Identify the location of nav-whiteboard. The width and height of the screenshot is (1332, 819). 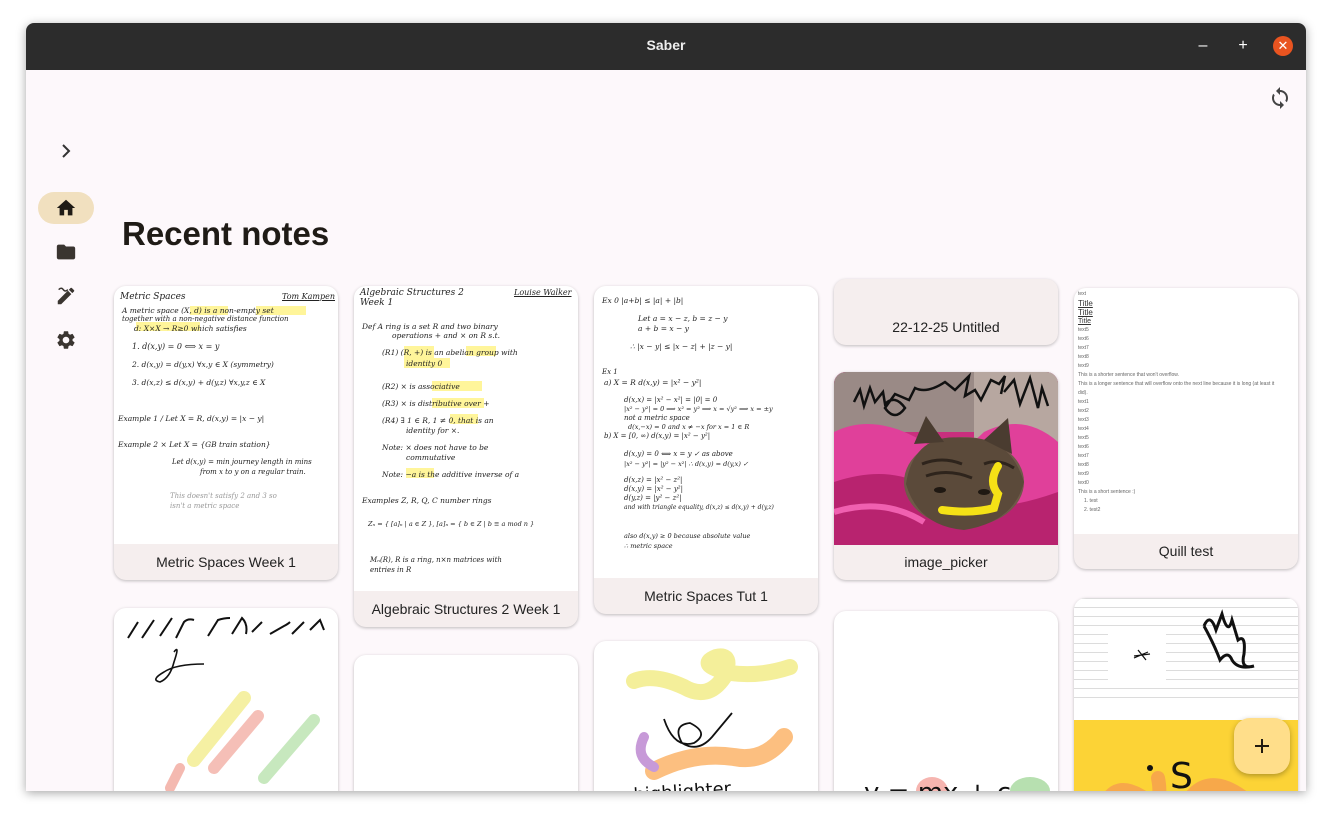
(66, 296).